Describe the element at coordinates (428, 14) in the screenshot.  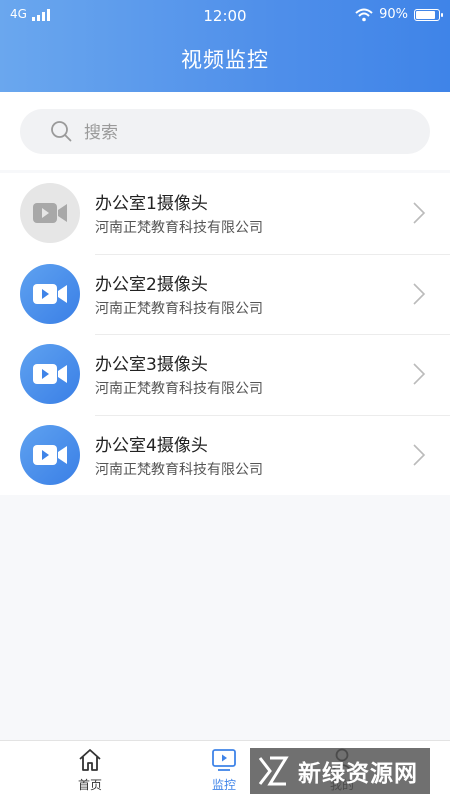
I see `battery-icon` at that location.